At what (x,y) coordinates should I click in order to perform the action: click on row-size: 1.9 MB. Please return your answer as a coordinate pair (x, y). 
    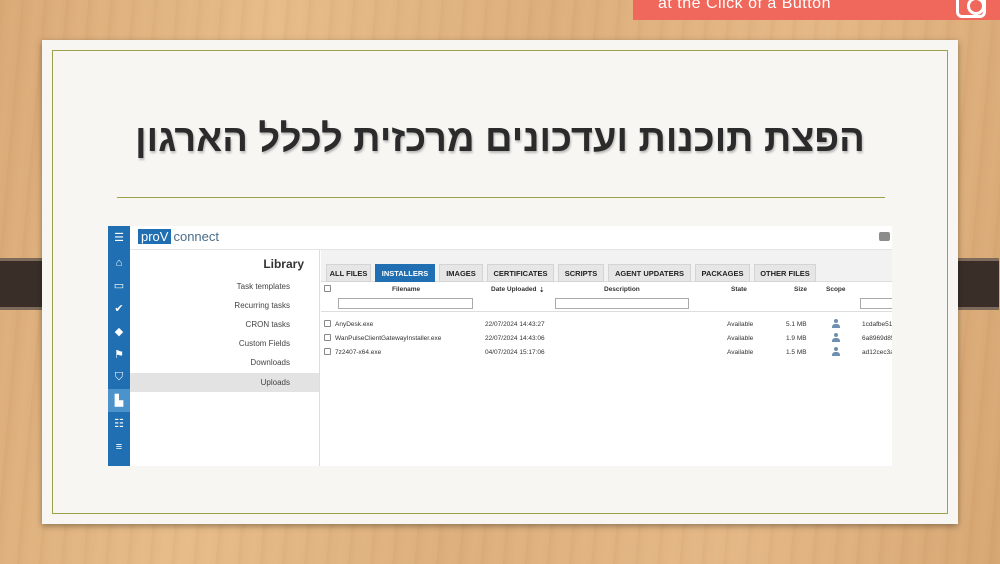
    Looking at the image, I should click on (796, 338).